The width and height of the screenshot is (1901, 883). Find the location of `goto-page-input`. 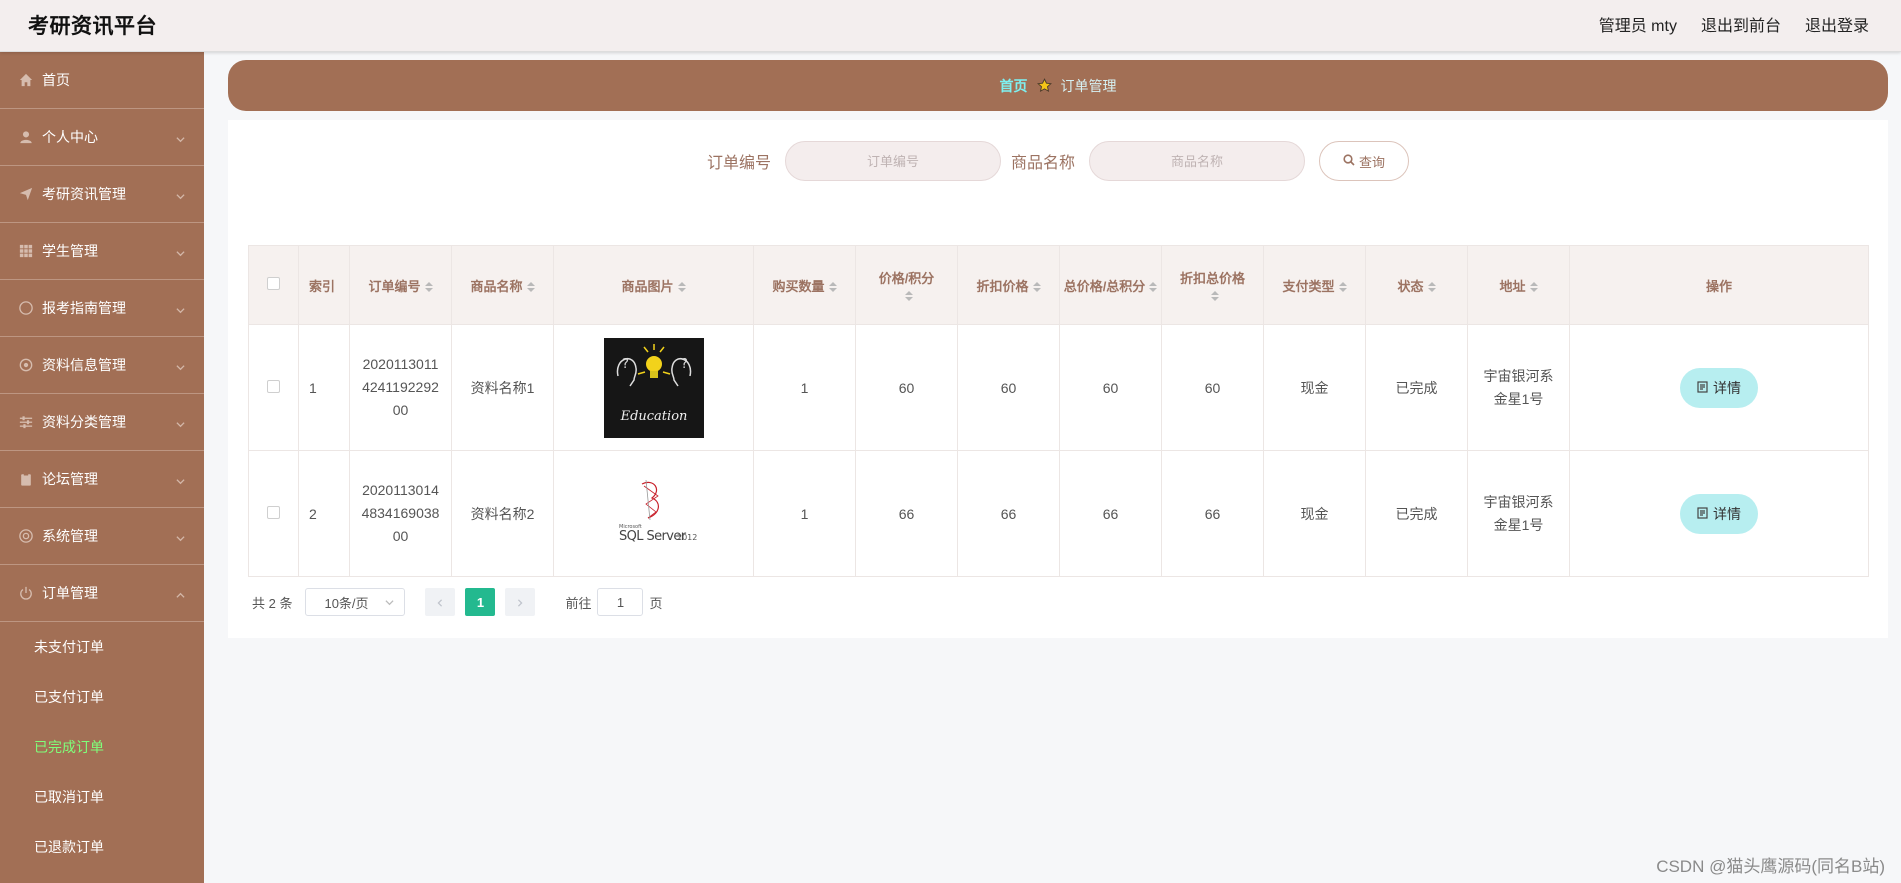

goto-page-input is located at coordinates (620, 602).